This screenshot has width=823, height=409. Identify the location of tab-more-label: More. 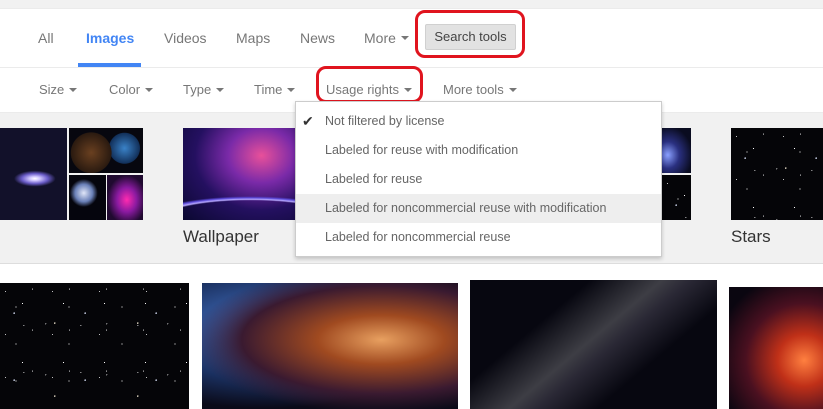
(380, 38).